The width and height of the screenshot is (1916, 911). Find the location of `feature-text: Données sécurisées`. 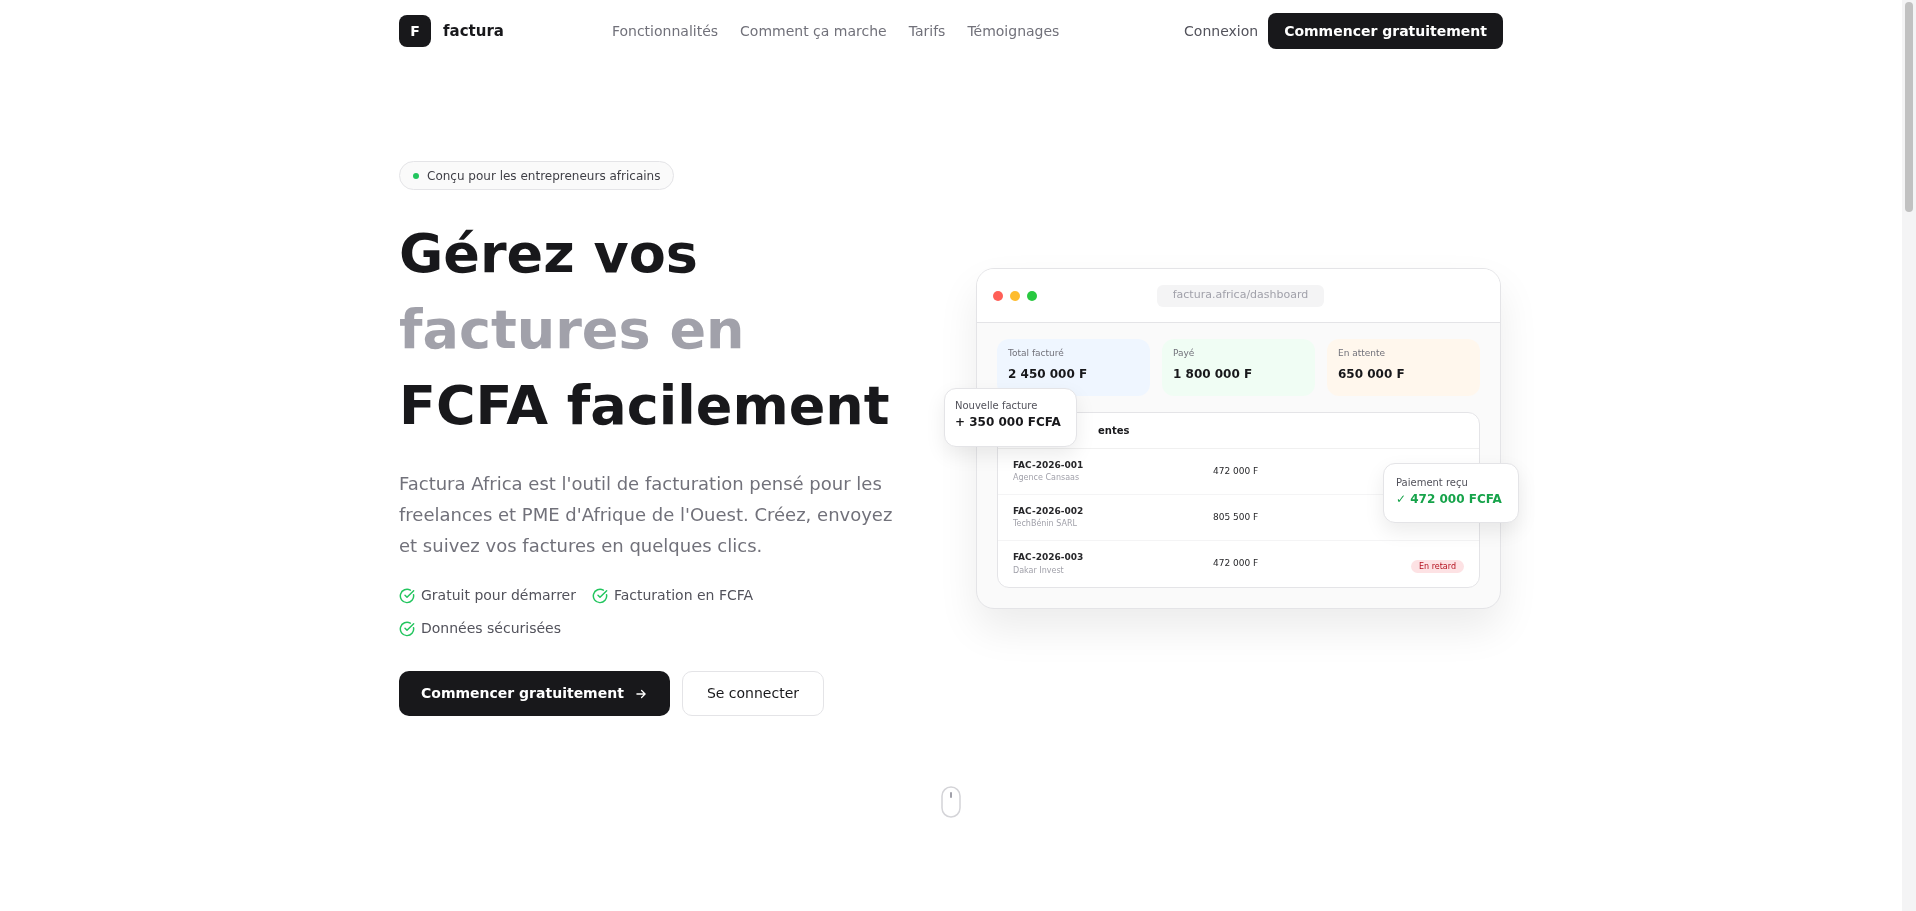

feature-text: Données sécurisées is located at coordinates (491, 628).